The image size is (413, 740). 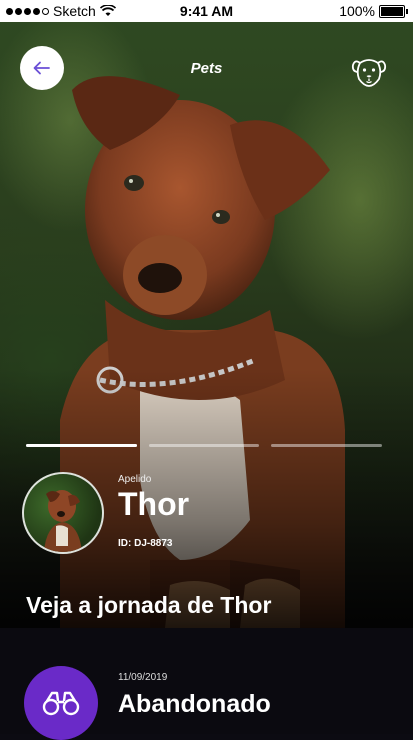 What do you see at coordinates (145, 543) in the screenshot?
I see `pet-id: ID: DJ-8873` at bounding box center [145, 543].